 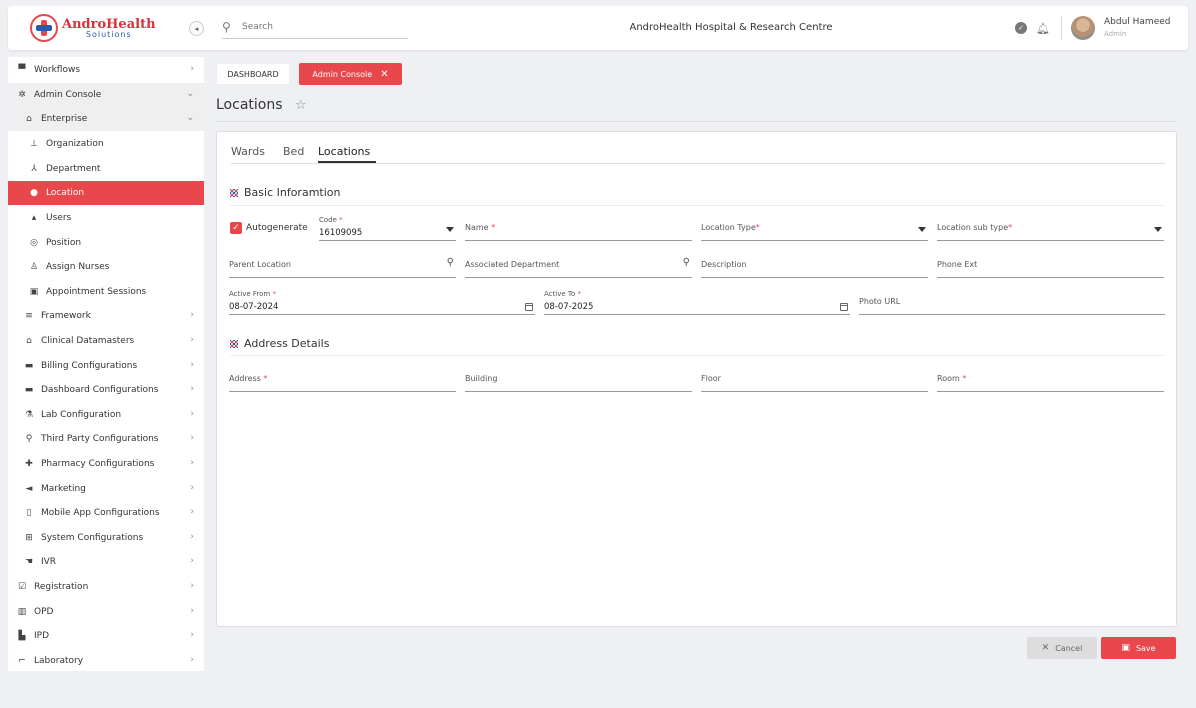 I want to click on mobile-icon: ▯, so click(x=29, y=513).